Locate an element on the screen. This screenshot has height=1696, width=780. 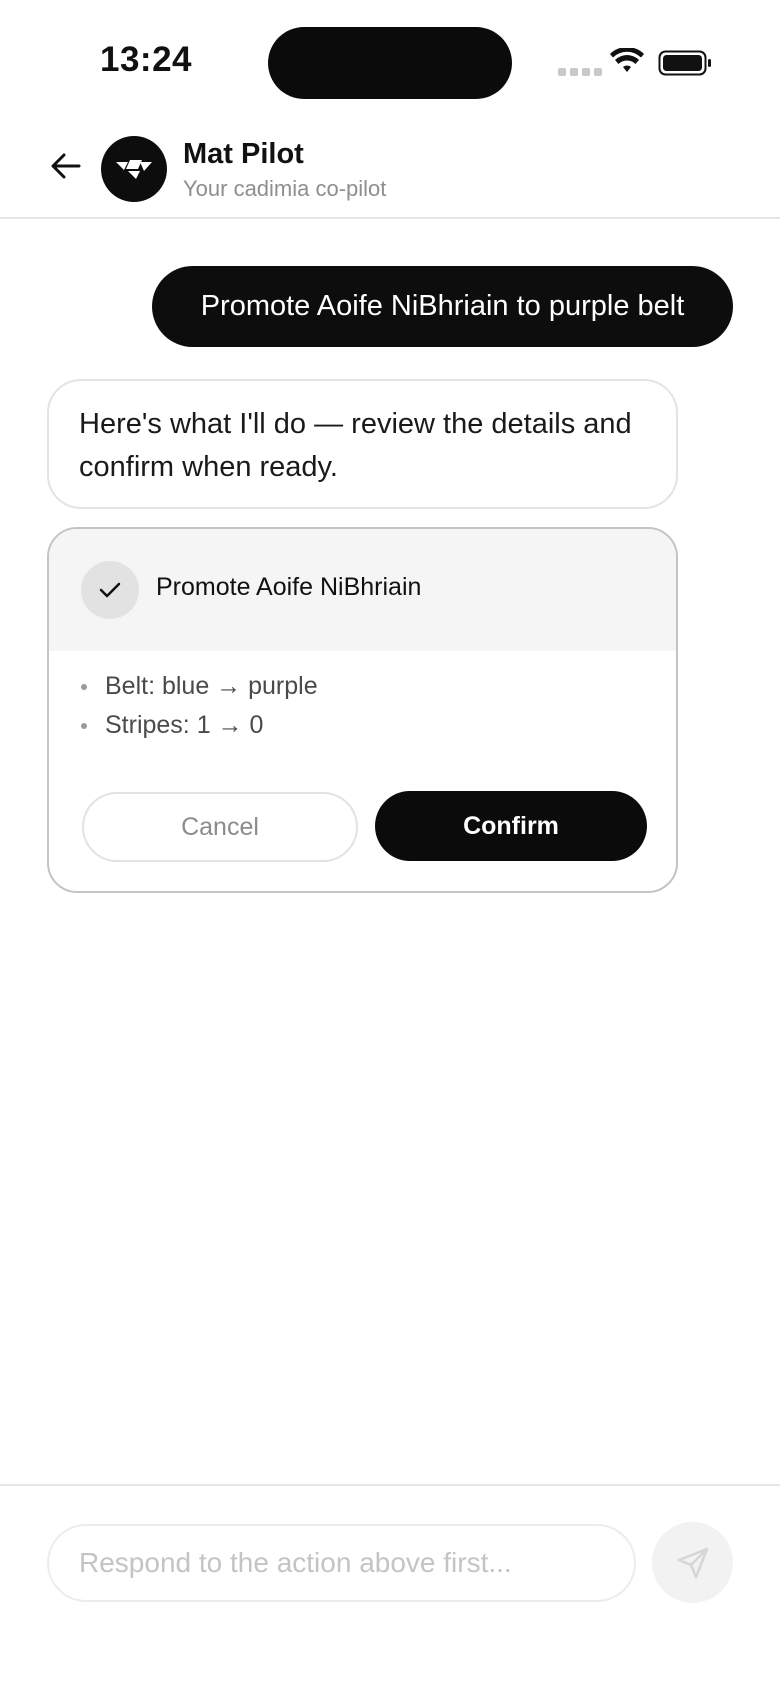
check-icon is located at coordinates (110, 590).